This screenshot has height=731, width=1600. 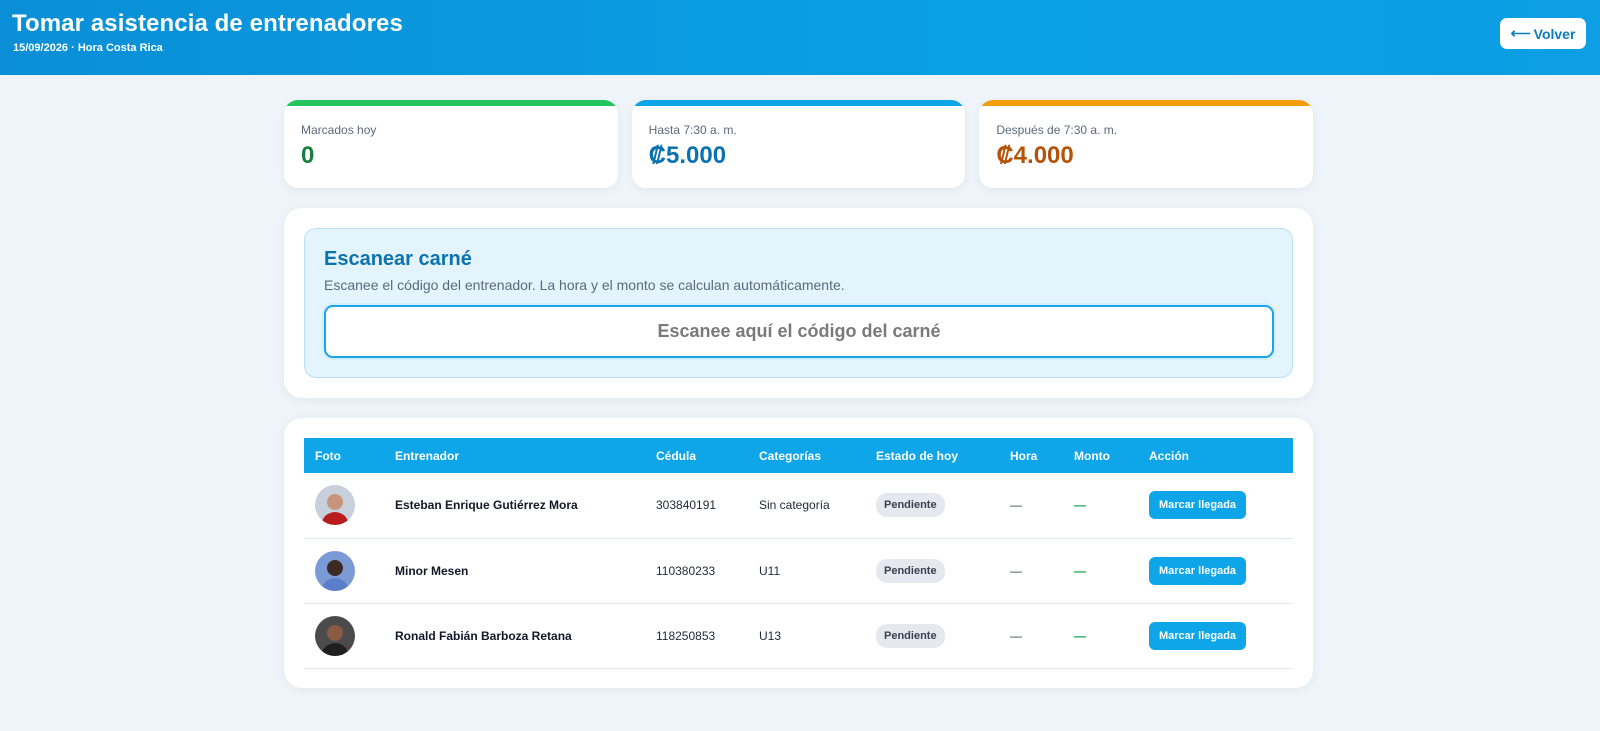 I want to click on trainer-categoria: U13, so click(x=770, y=635).